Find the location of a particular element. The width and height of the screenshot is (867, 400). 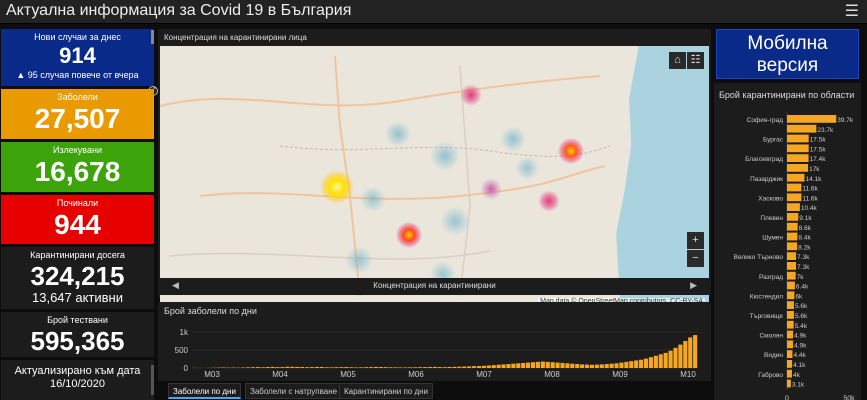

data-label: 7.3k is located at coordinates (803, 267).